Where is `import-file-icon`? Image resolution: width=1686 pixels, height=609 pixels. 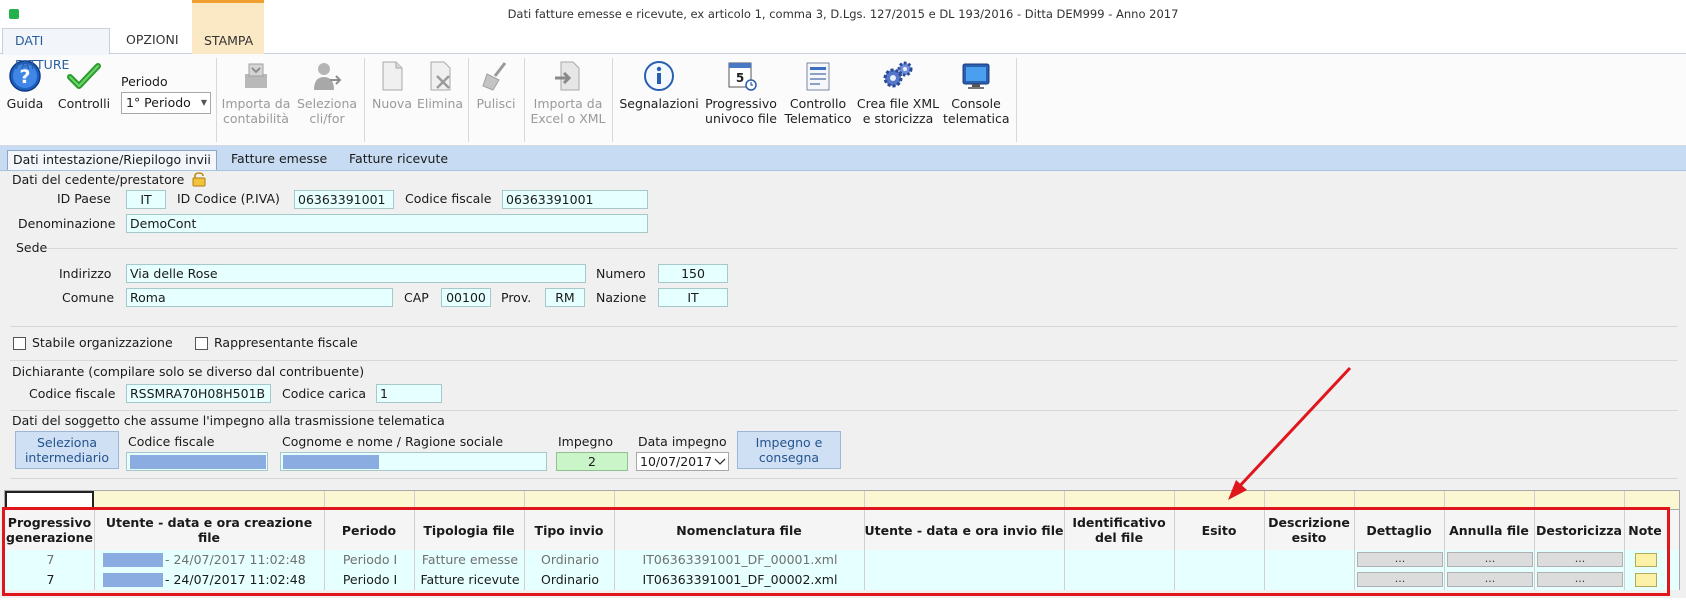 import-file-icon is located at coordinates (567, 76).